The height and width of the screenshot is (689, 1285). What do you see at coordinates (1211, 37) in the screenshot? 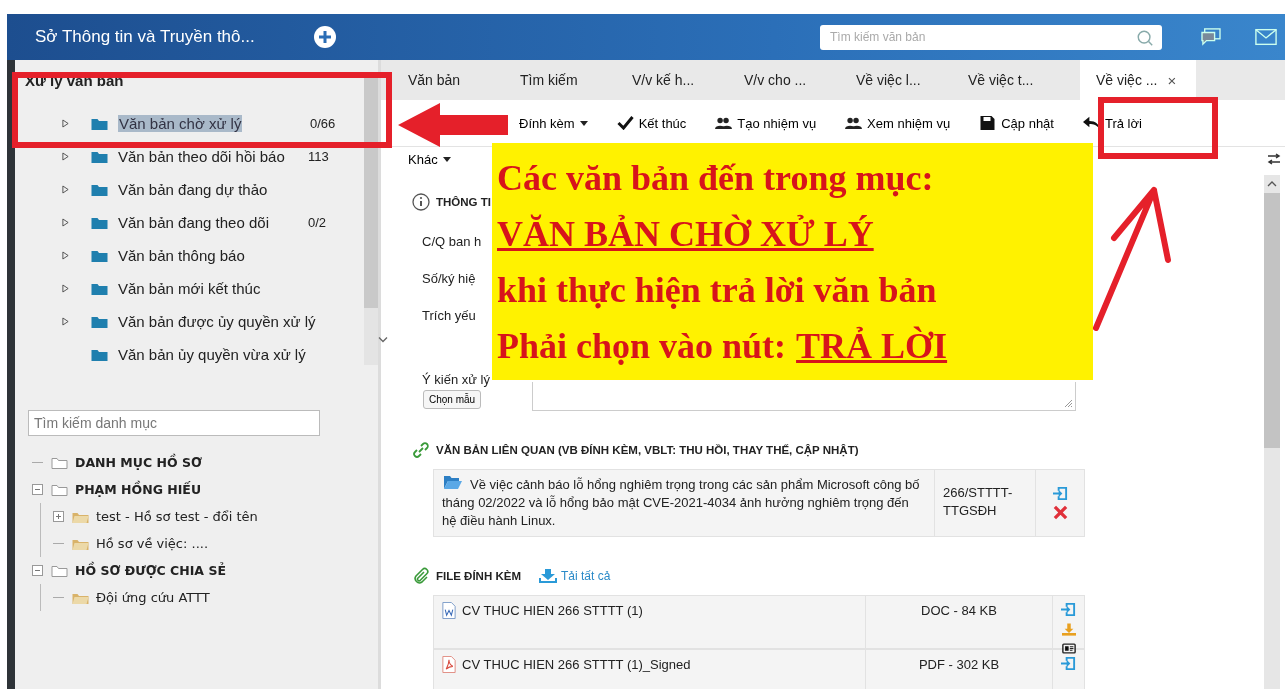
I see `chat-icon` at bounding box center [1211, 37].